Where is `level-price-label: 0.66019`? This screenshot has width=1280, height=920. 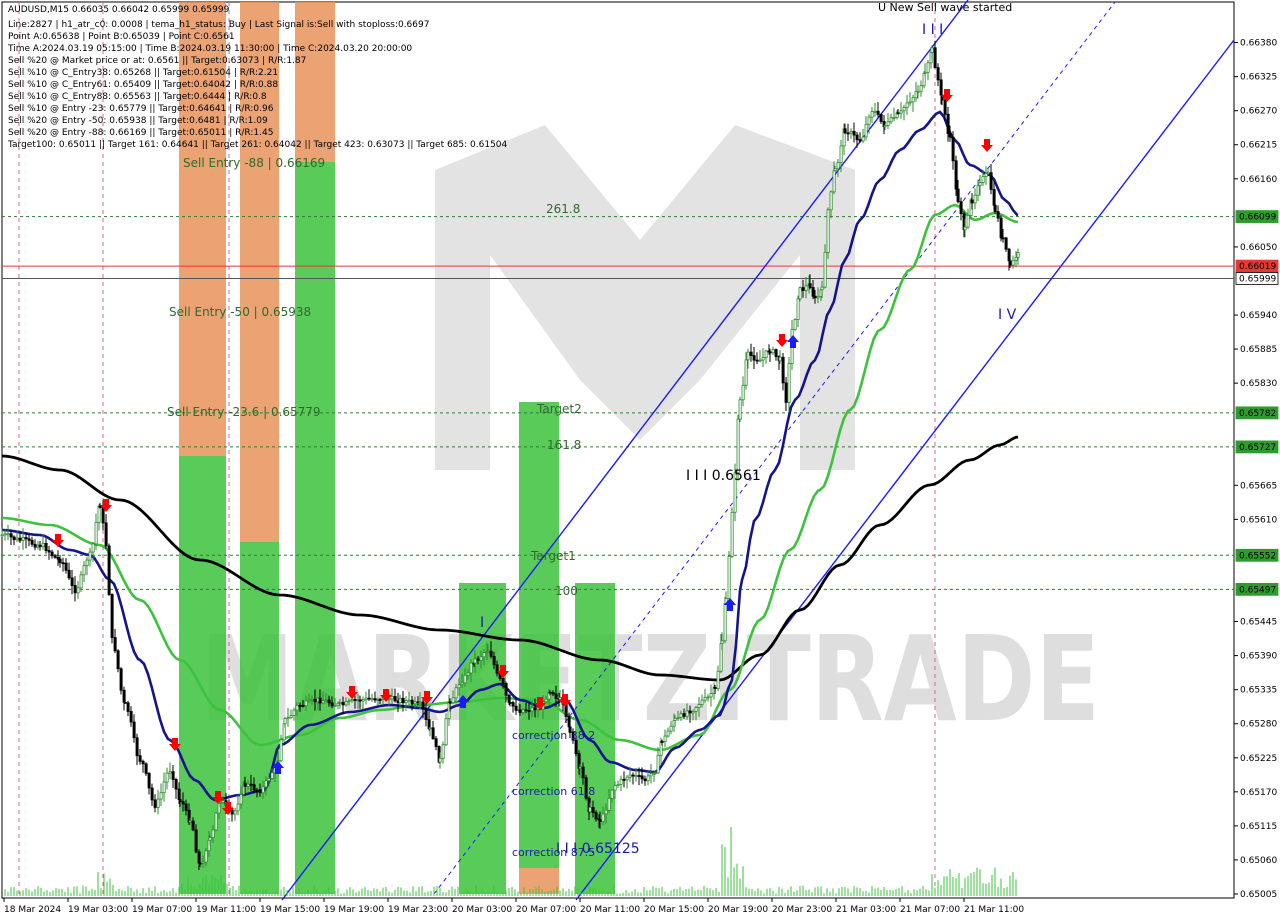
level-price-label: 0.66019 is located at coordinates (1257, 267).